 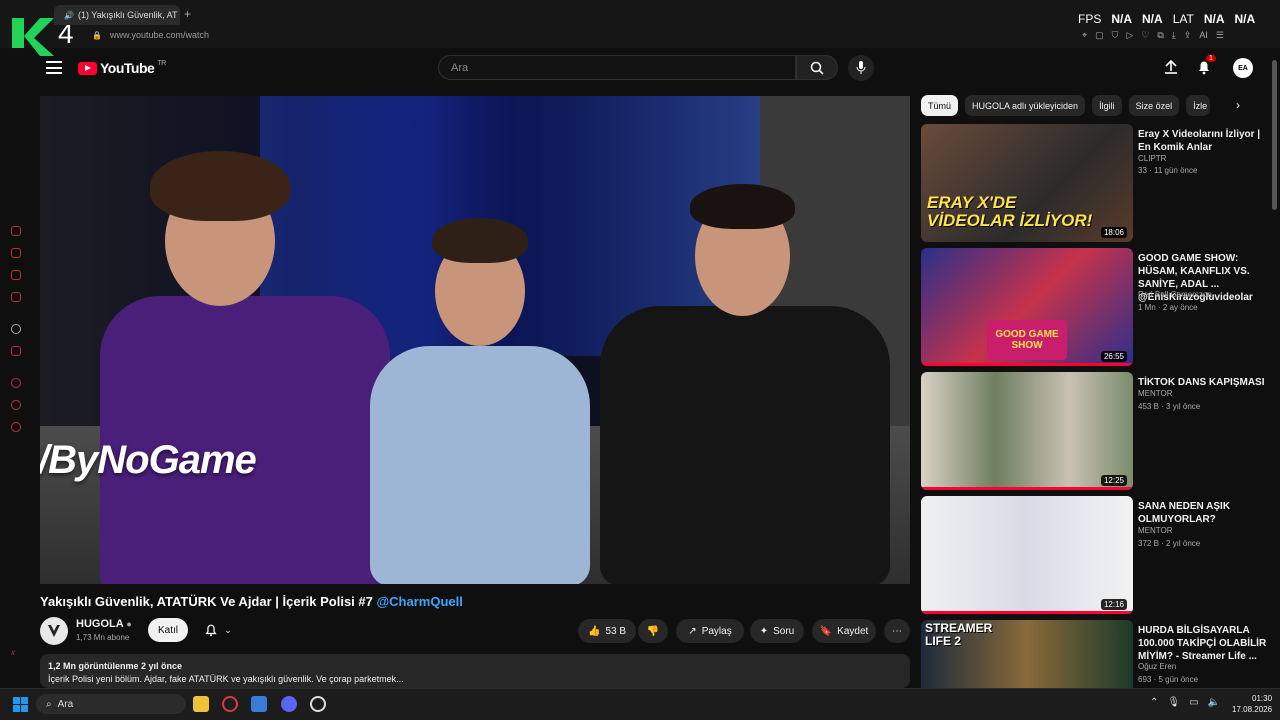 What do you see at coordinates (127, 68) in the screenshot?
I see `youtube-logo-text: YouTube` at bounding box center [127, 68].